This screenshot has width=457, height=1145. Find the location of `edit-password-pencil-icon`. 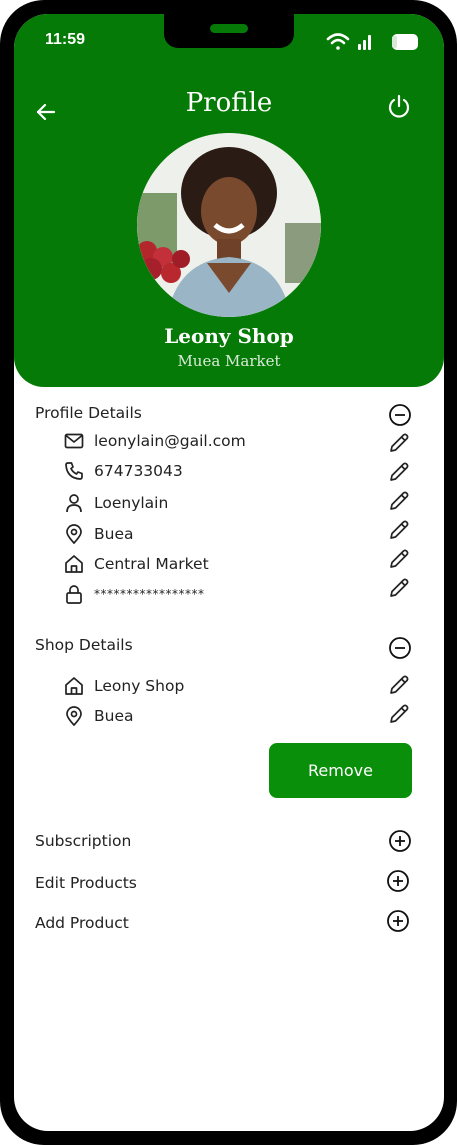

edit-password-pencil-icon is located at coordinates (399, 588).